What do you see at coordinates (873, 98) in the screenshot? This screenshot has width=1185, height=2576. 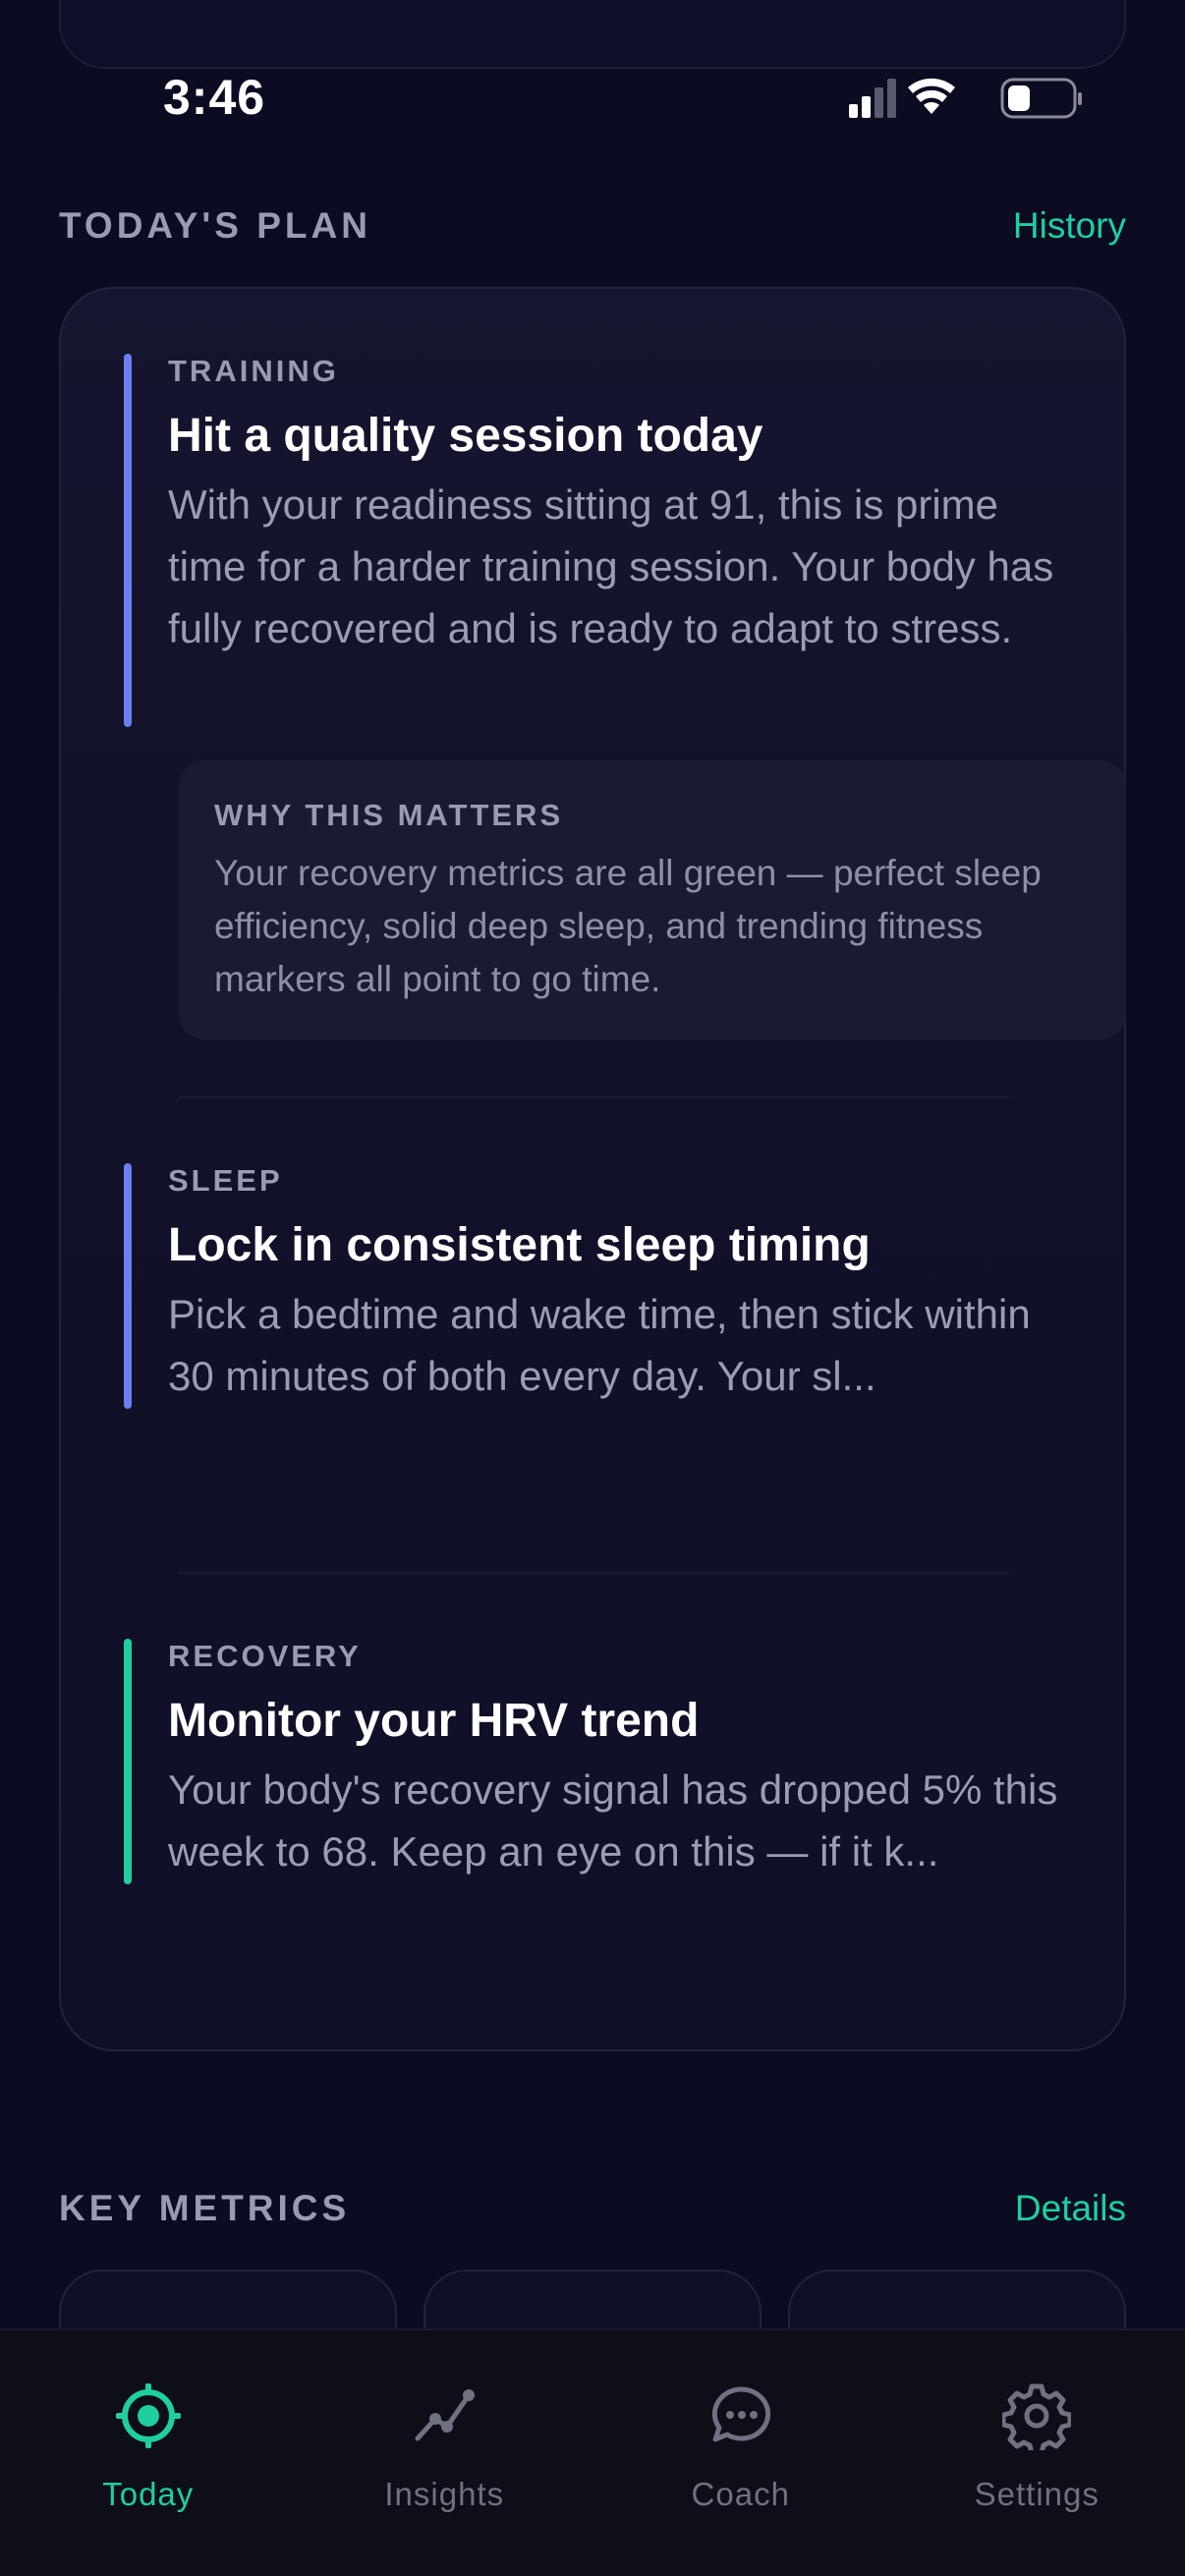 I see `cellular-signal-icon` at bounding box center [873, 98].